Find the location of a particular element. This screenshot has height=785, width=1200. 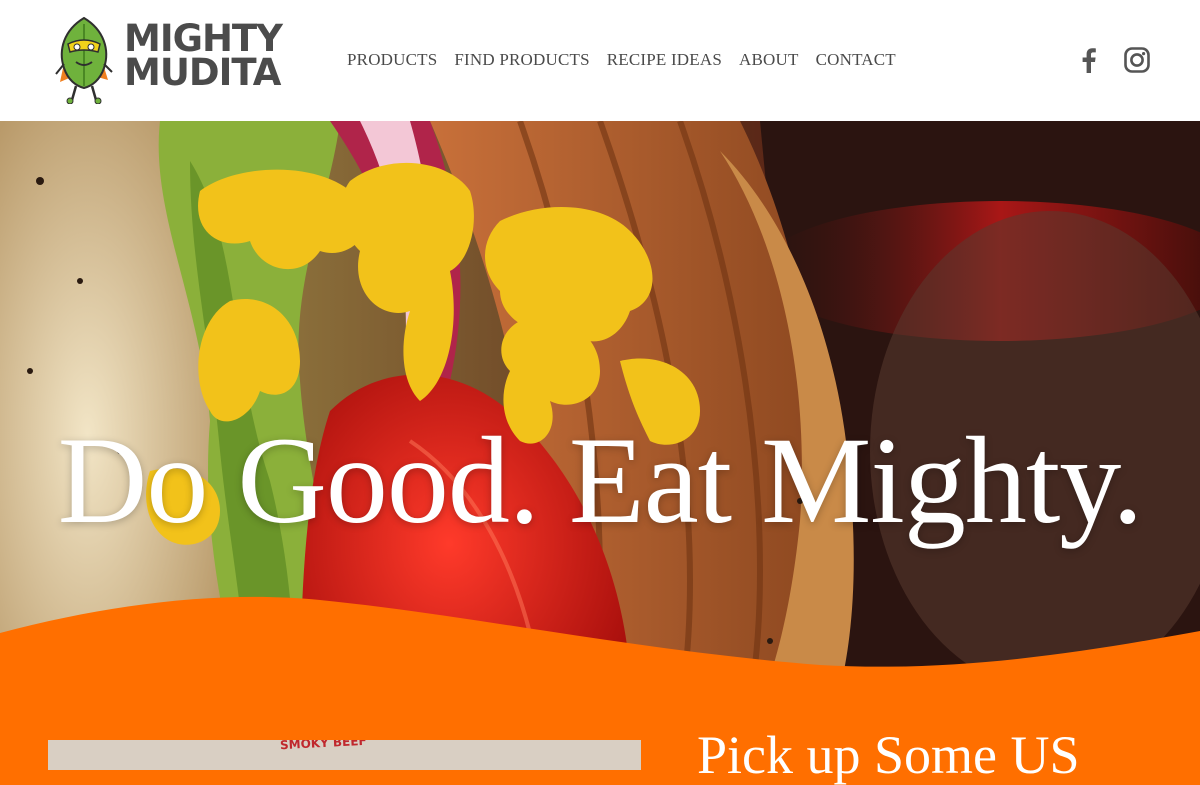

nav-about: ABOUT is located at coordinates (769, 60).